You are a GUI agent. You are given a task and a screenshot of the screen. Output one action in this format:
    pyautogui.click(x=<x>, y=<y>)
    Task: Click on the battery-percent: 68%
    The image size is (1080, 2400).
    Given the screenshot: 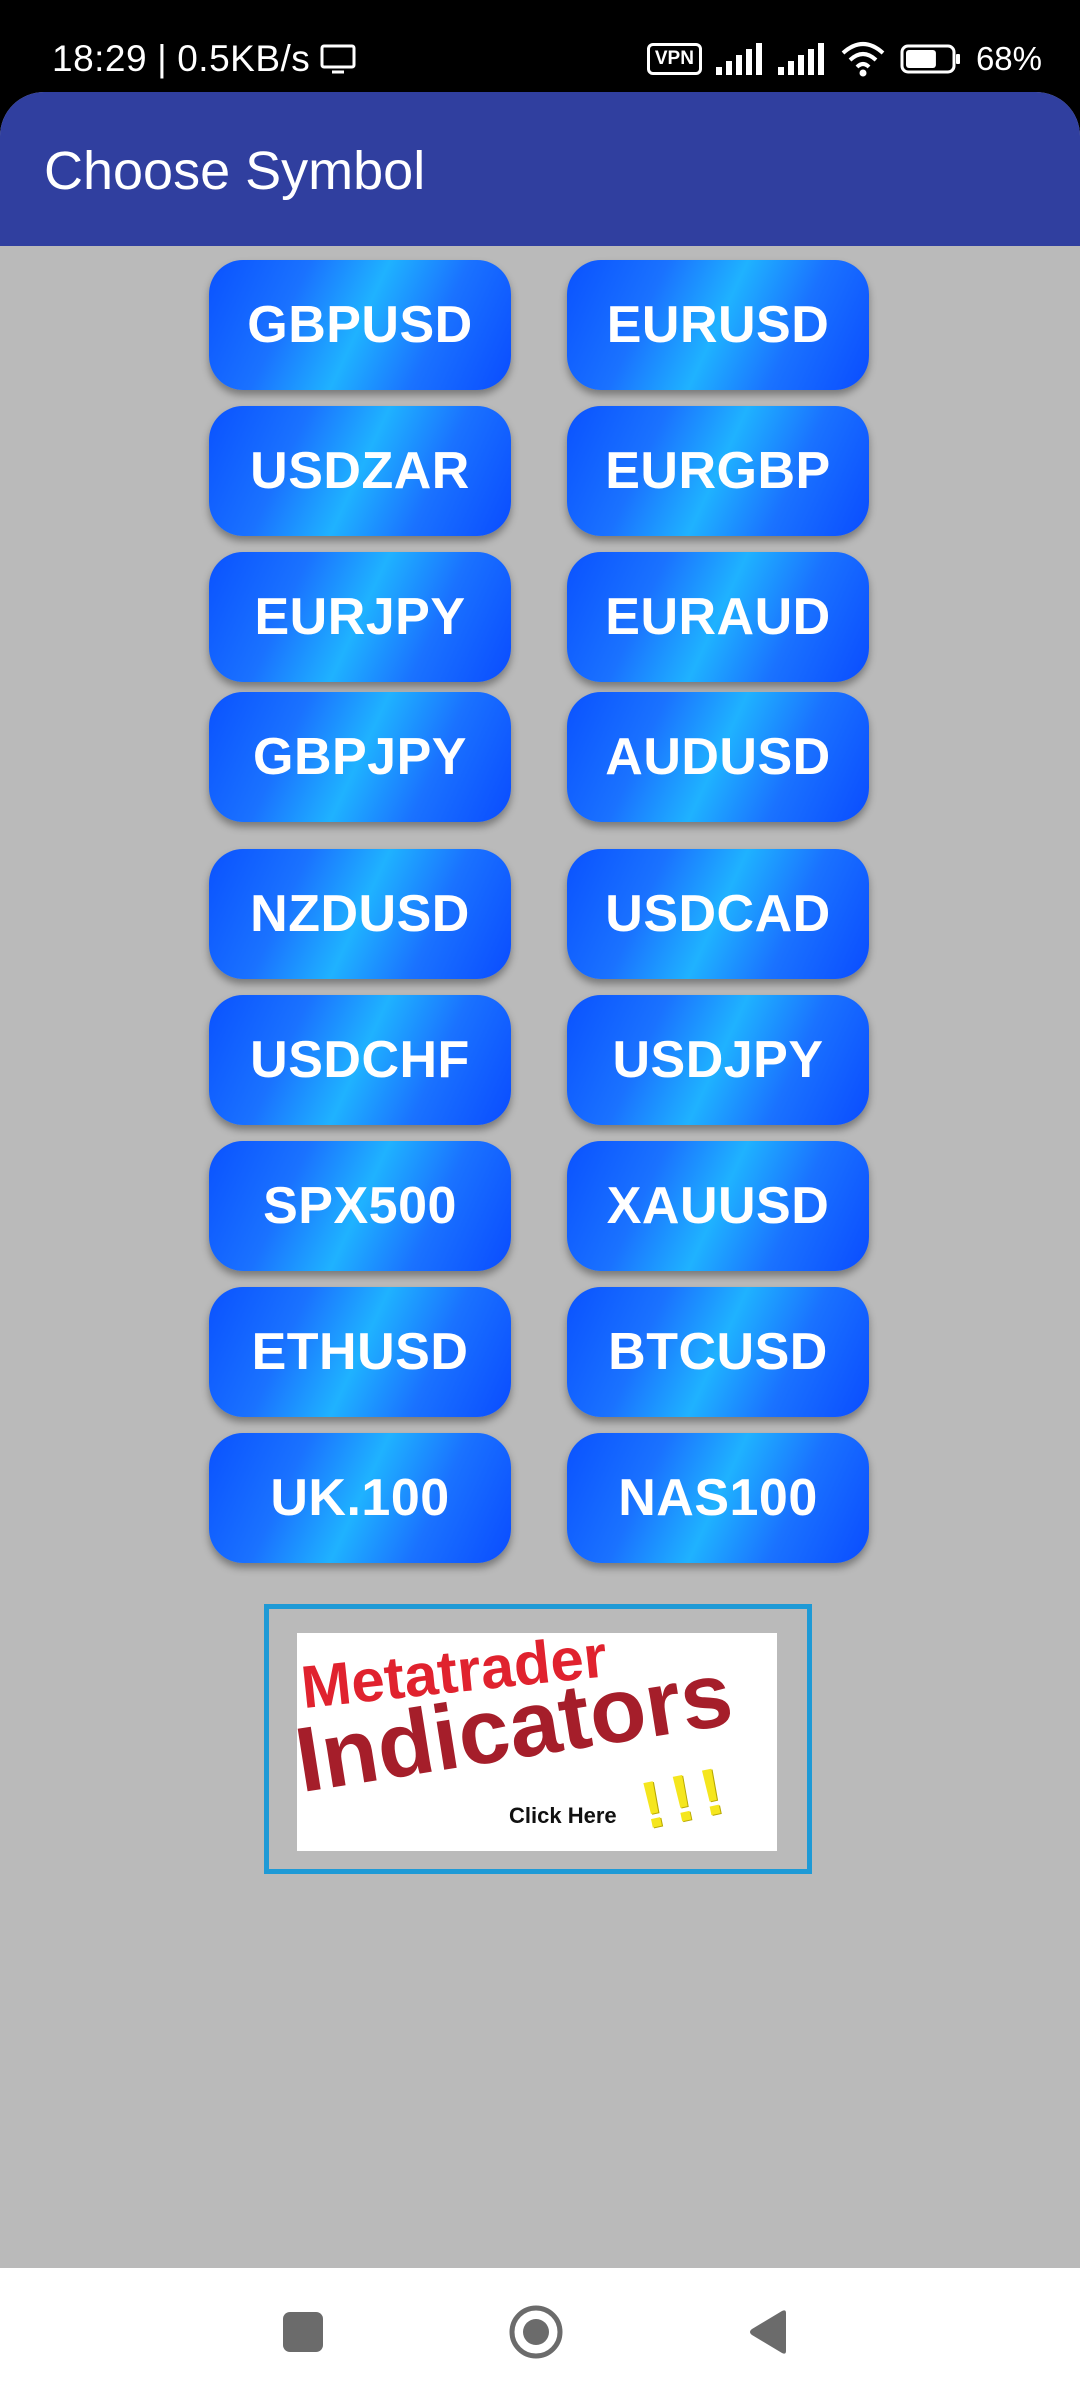 What is the action you would take?
    pyautogui.click(x=1008, y=58)
    